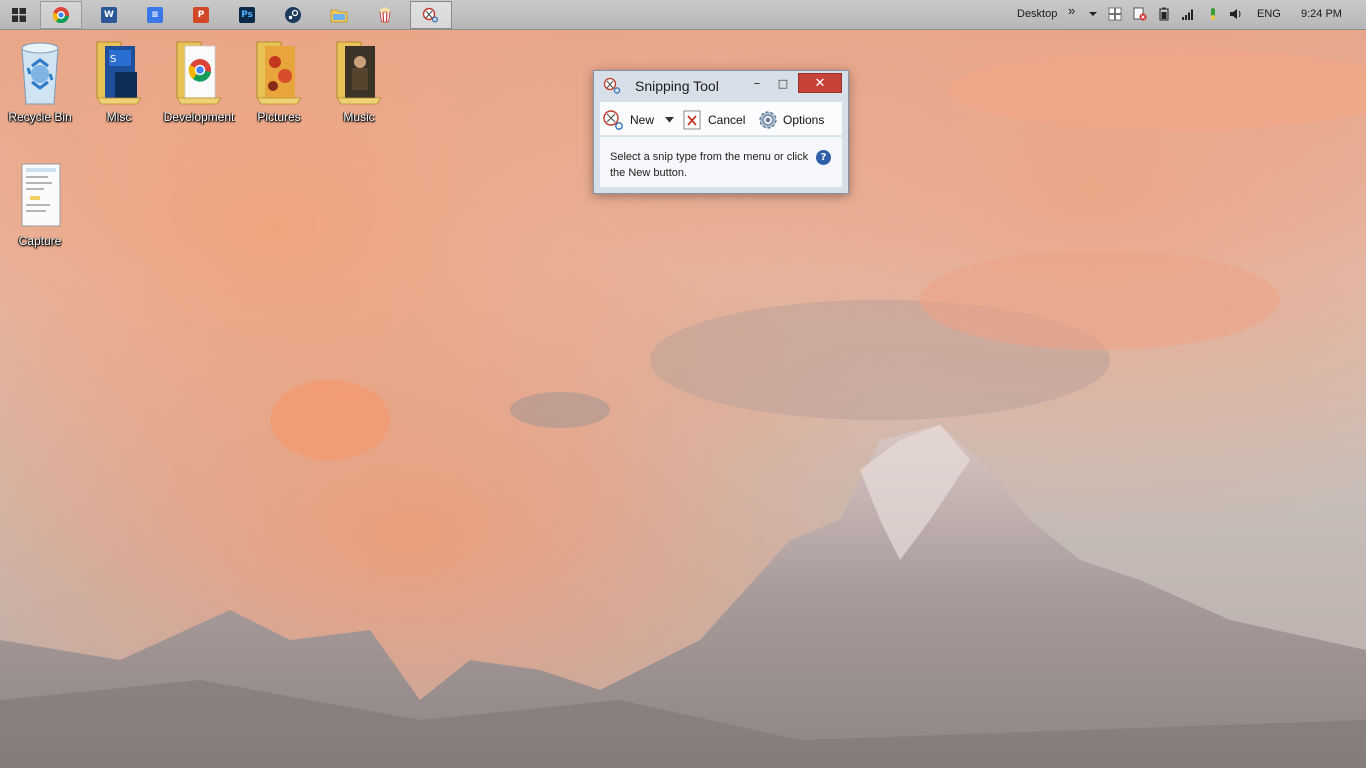 The height and width of the screenshot is (768, 1366). I want to click on document-icon: ≡, so click(155, 15).